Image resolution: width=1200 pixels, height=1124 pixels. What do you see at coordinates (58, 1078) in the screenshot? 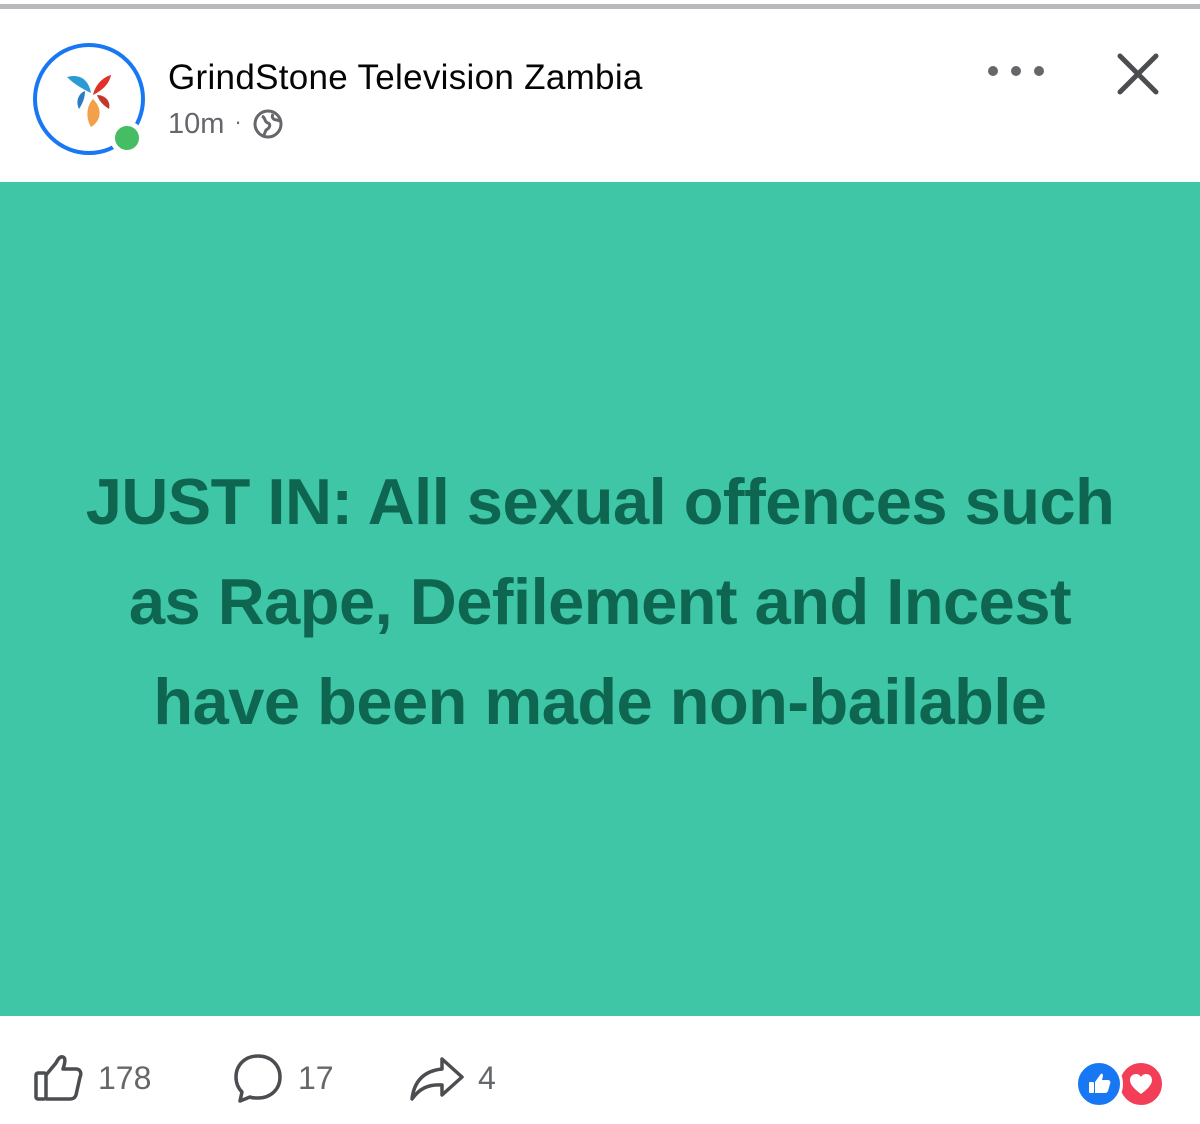
I see `thumbs-up-icon` at bounding box center [58, 1078].